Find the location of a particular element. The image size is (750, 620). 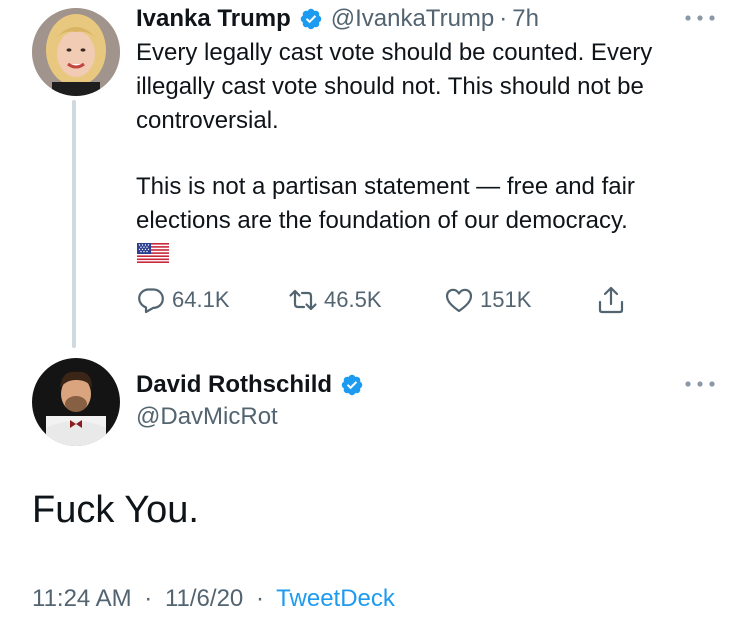

reply-author-handle: @DavMicRot is located at coordinates (207, 417).